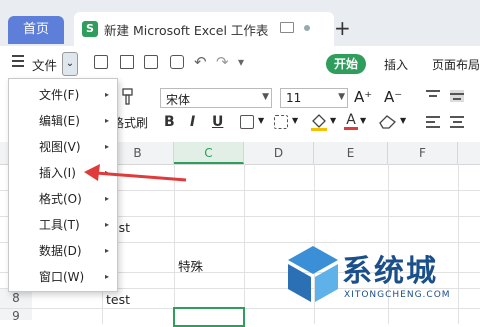 This screenshot has height=327, width=480. What do you see at coordinates (209, 317) in the screenshot?
I see `selected-cell` at bounding box center [209, 317].